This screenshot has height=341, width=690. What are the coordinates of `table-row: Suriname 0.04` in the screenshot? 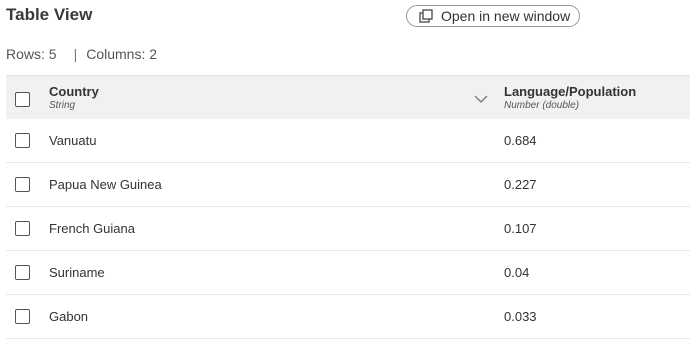 It's located at (348, 273).